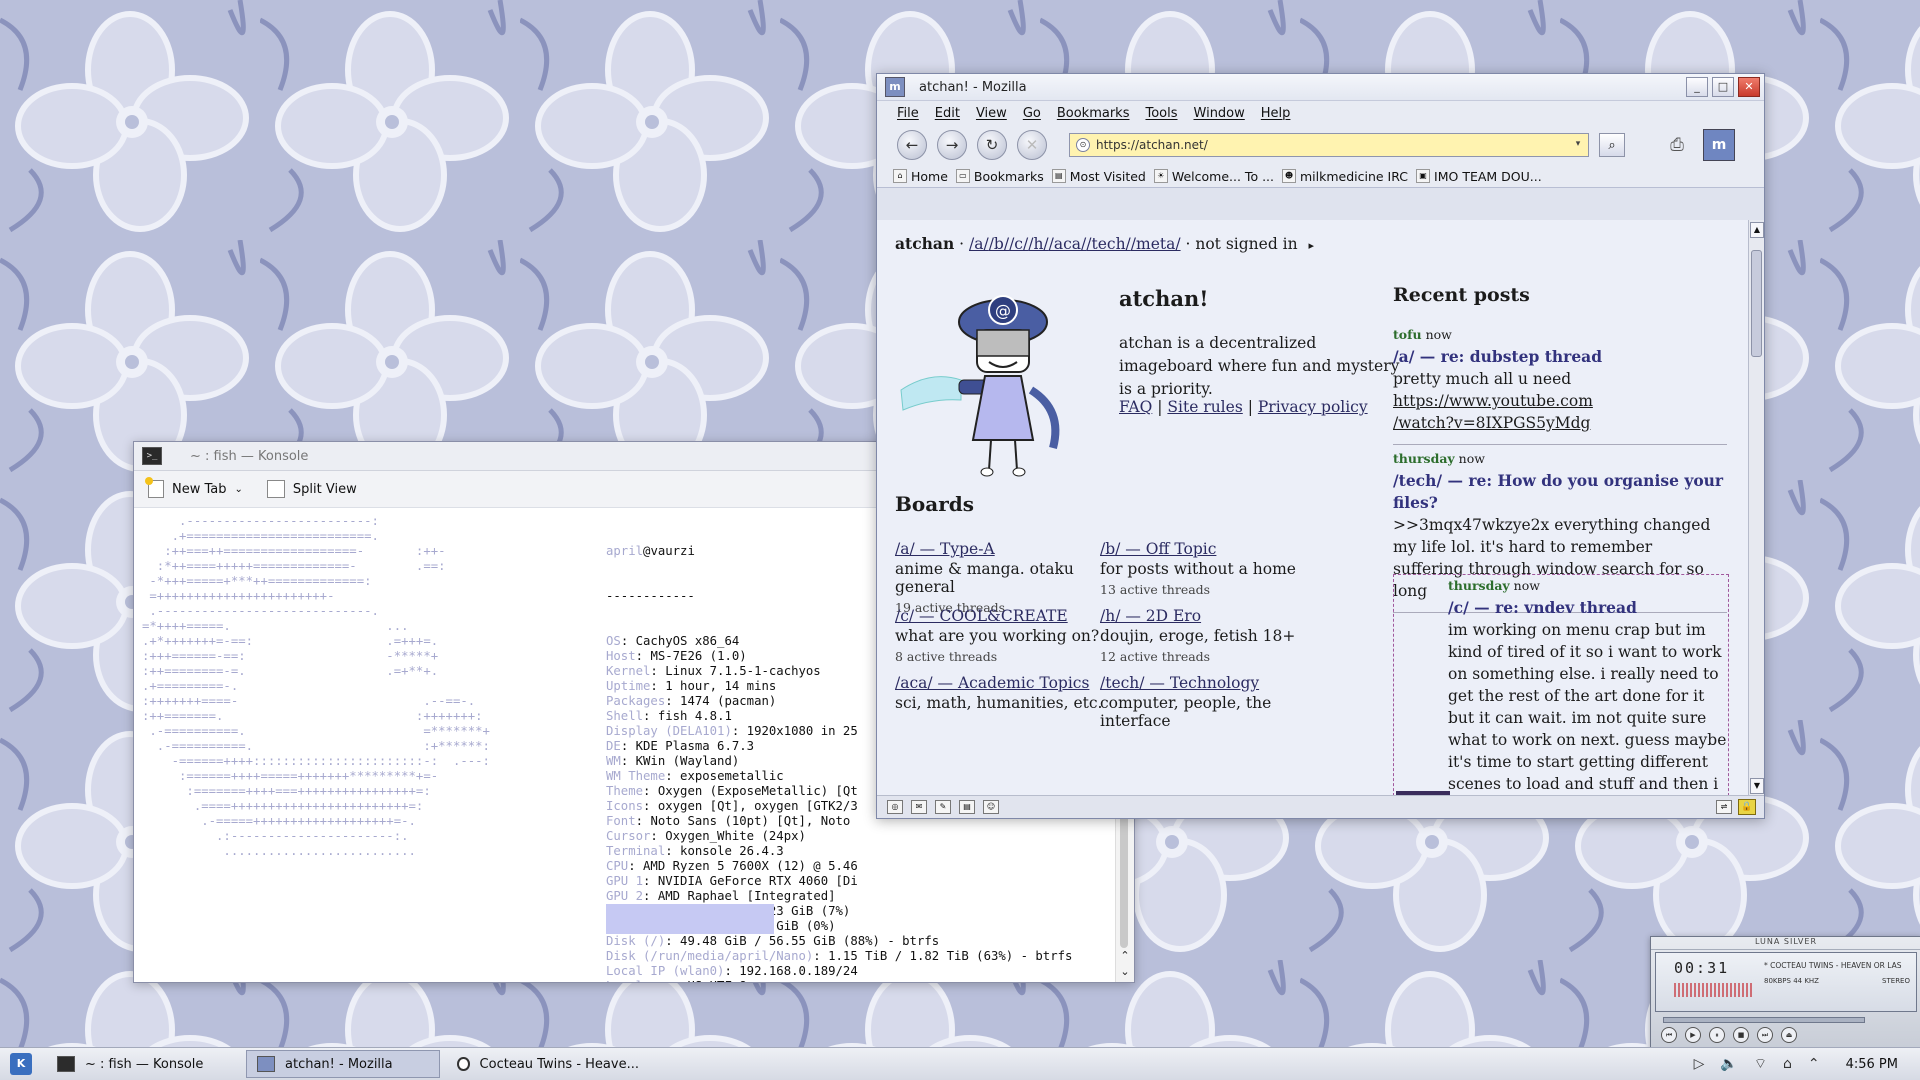 This screenshot has width=1920, height=1080. What do you see at coordinates (1015, 683) in the screenshot?
I see `board-name: /aca/ — Academic Topics` at bounding box center [1015, 683].